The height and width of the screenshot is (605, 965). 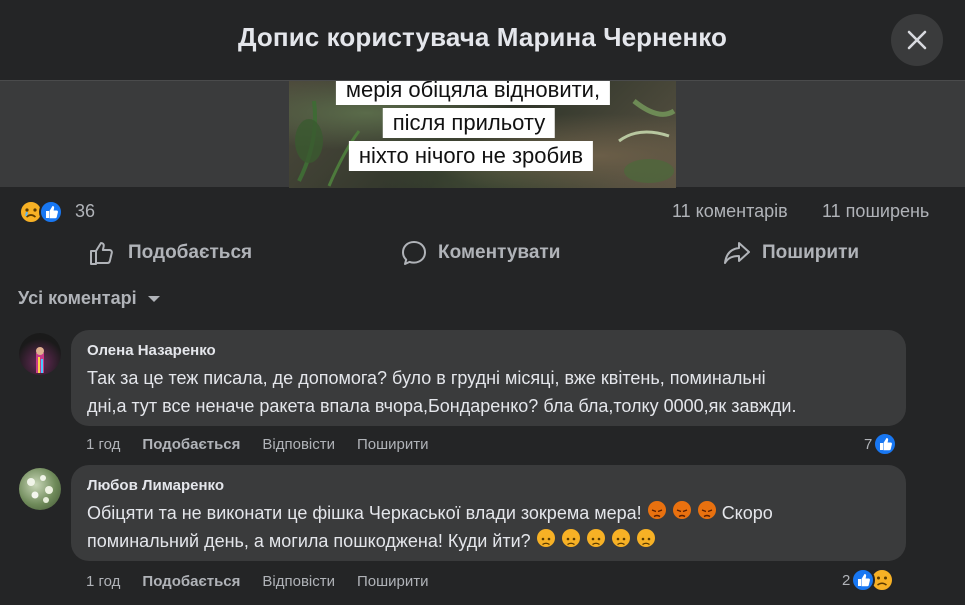 I want to click on comments-count: 11 коментарів, so click(x=730, y=211).